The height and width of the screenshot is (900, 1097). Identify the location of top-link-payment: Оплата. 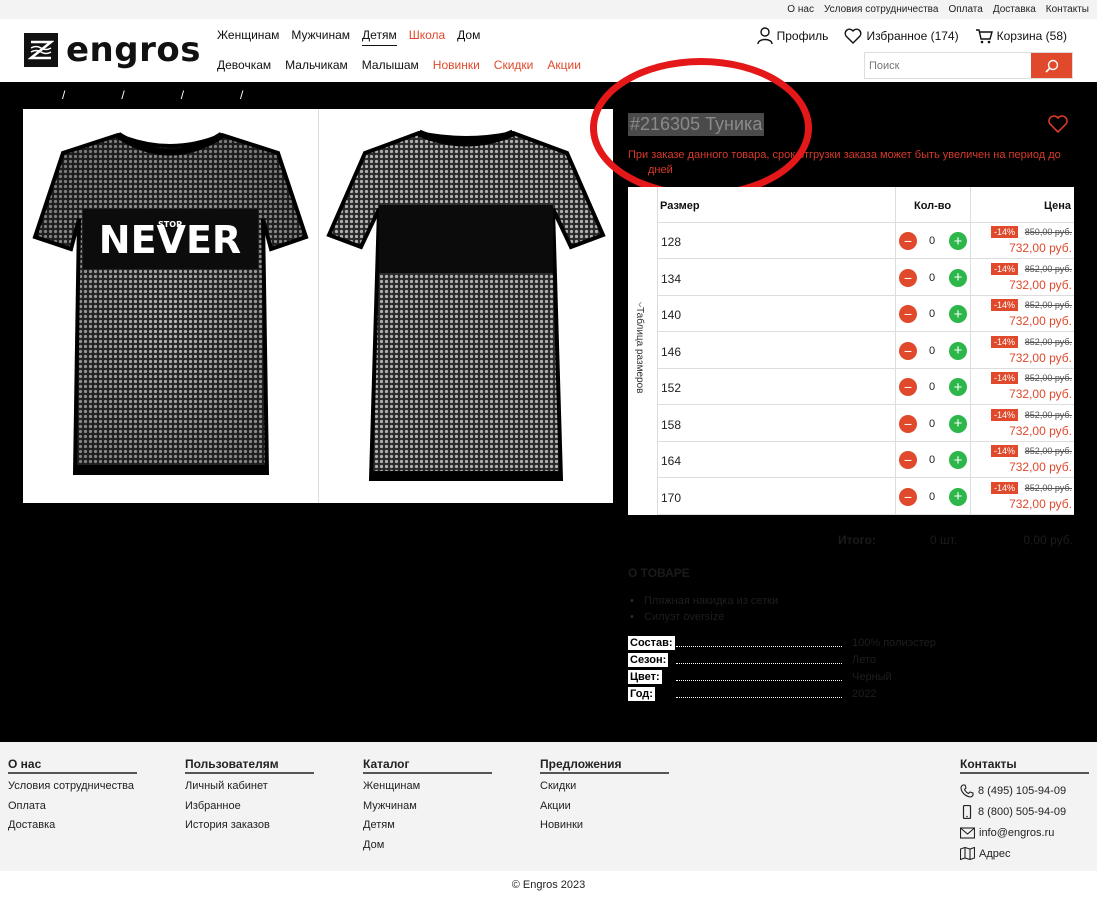
(965, 9).